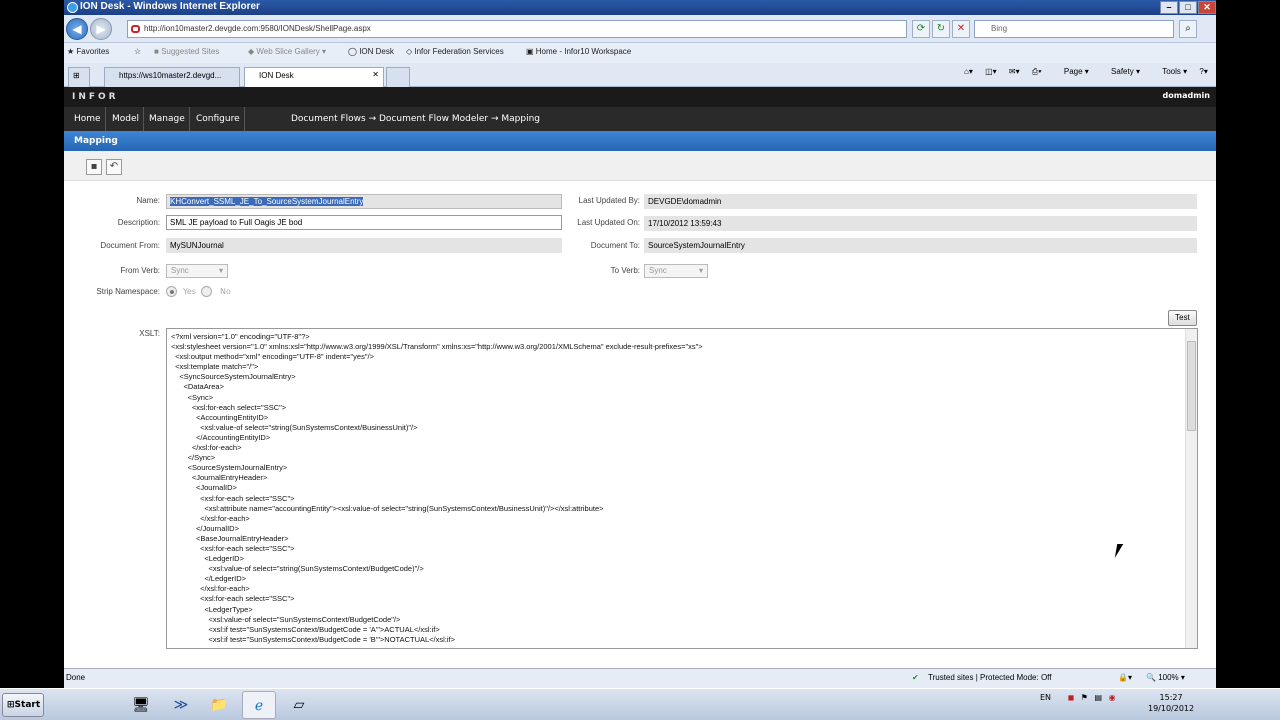 This screenshot has width=1280, height=720. Describe the element at coordinates (72, 7) in the screenshot. I see `ie-icon` at that location.